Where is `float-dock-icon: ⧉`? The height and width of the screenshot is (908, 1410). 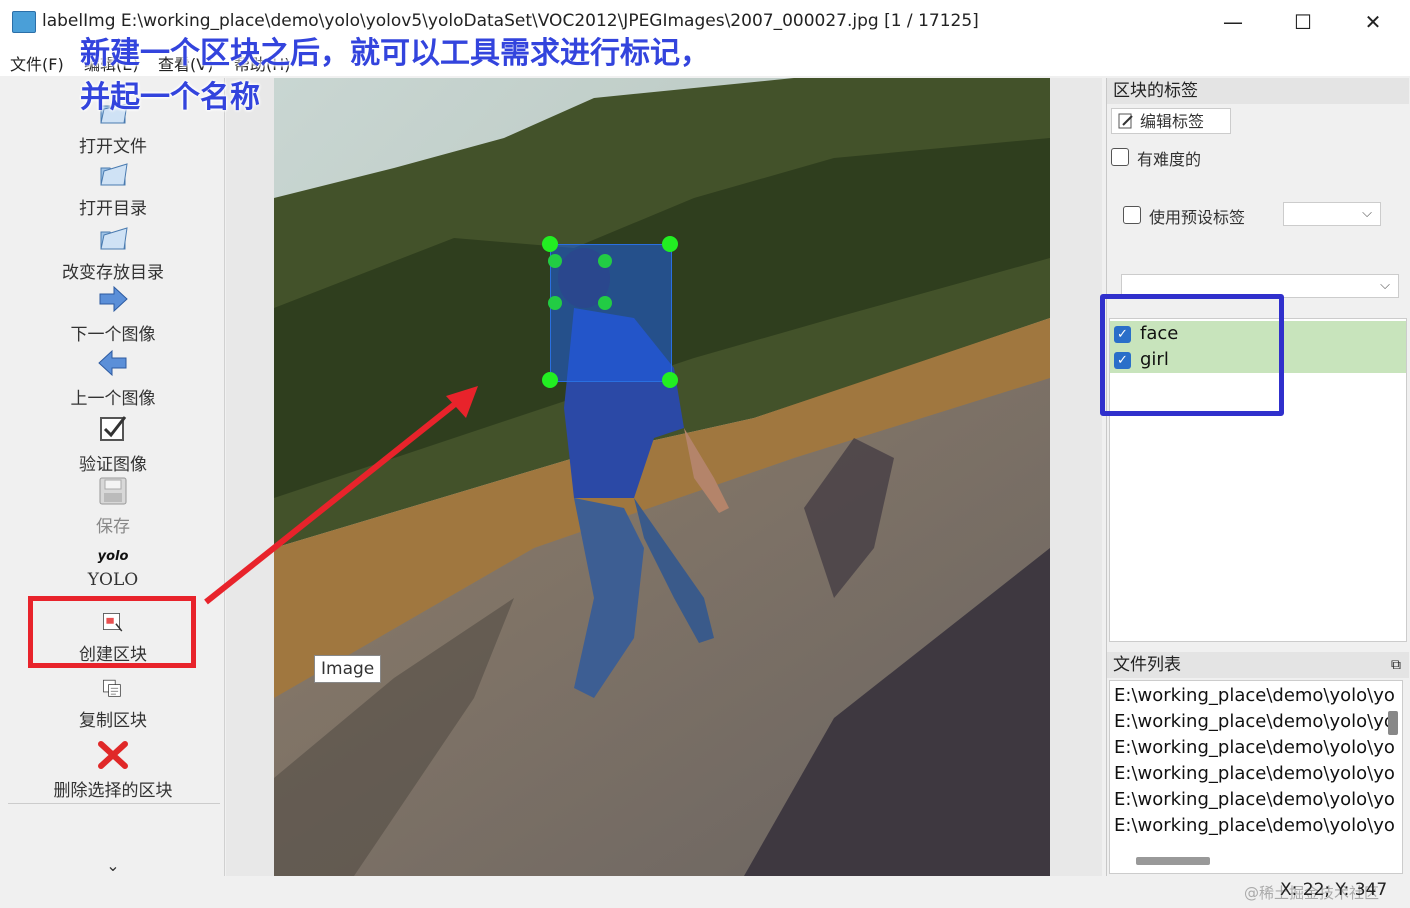 float-dock-icon: ⧉ is located at coordinates (1396, 665).